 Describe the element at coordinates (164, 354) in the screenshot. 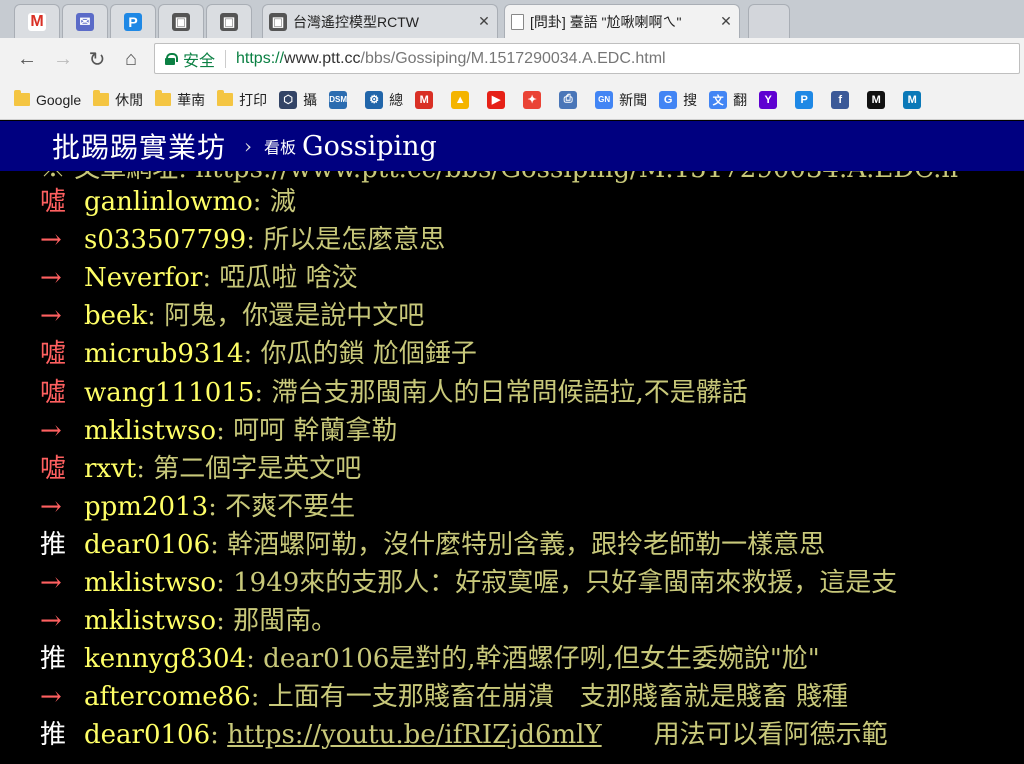

I see `comment-user: micrub9314` at that location.